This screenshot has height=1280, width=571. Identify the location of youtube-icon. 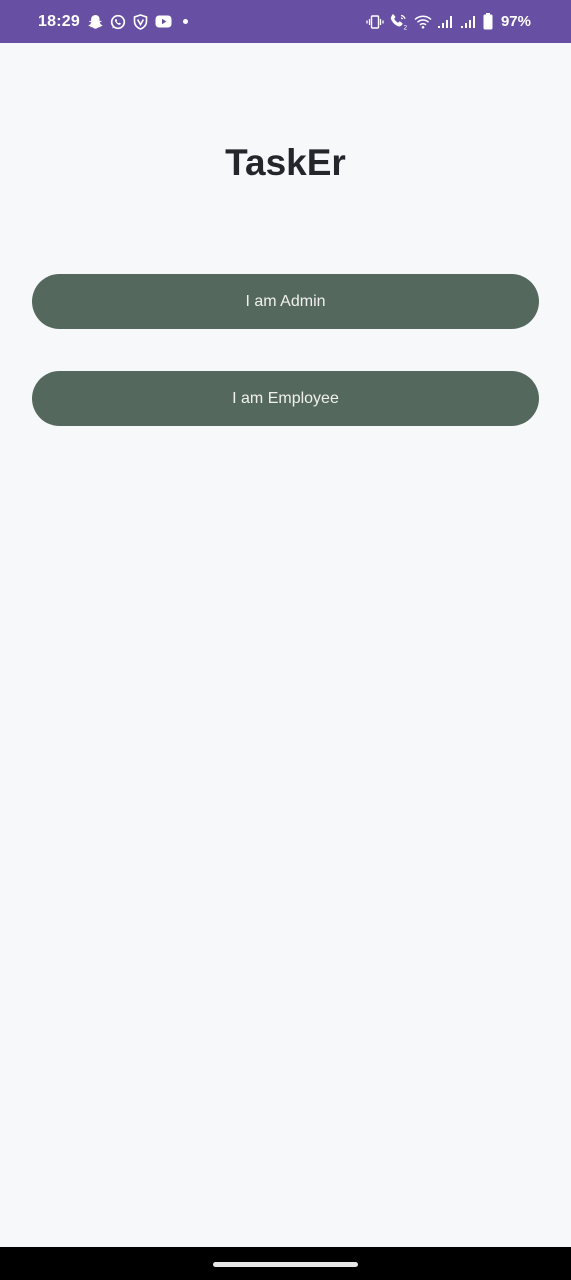
(163, 21).